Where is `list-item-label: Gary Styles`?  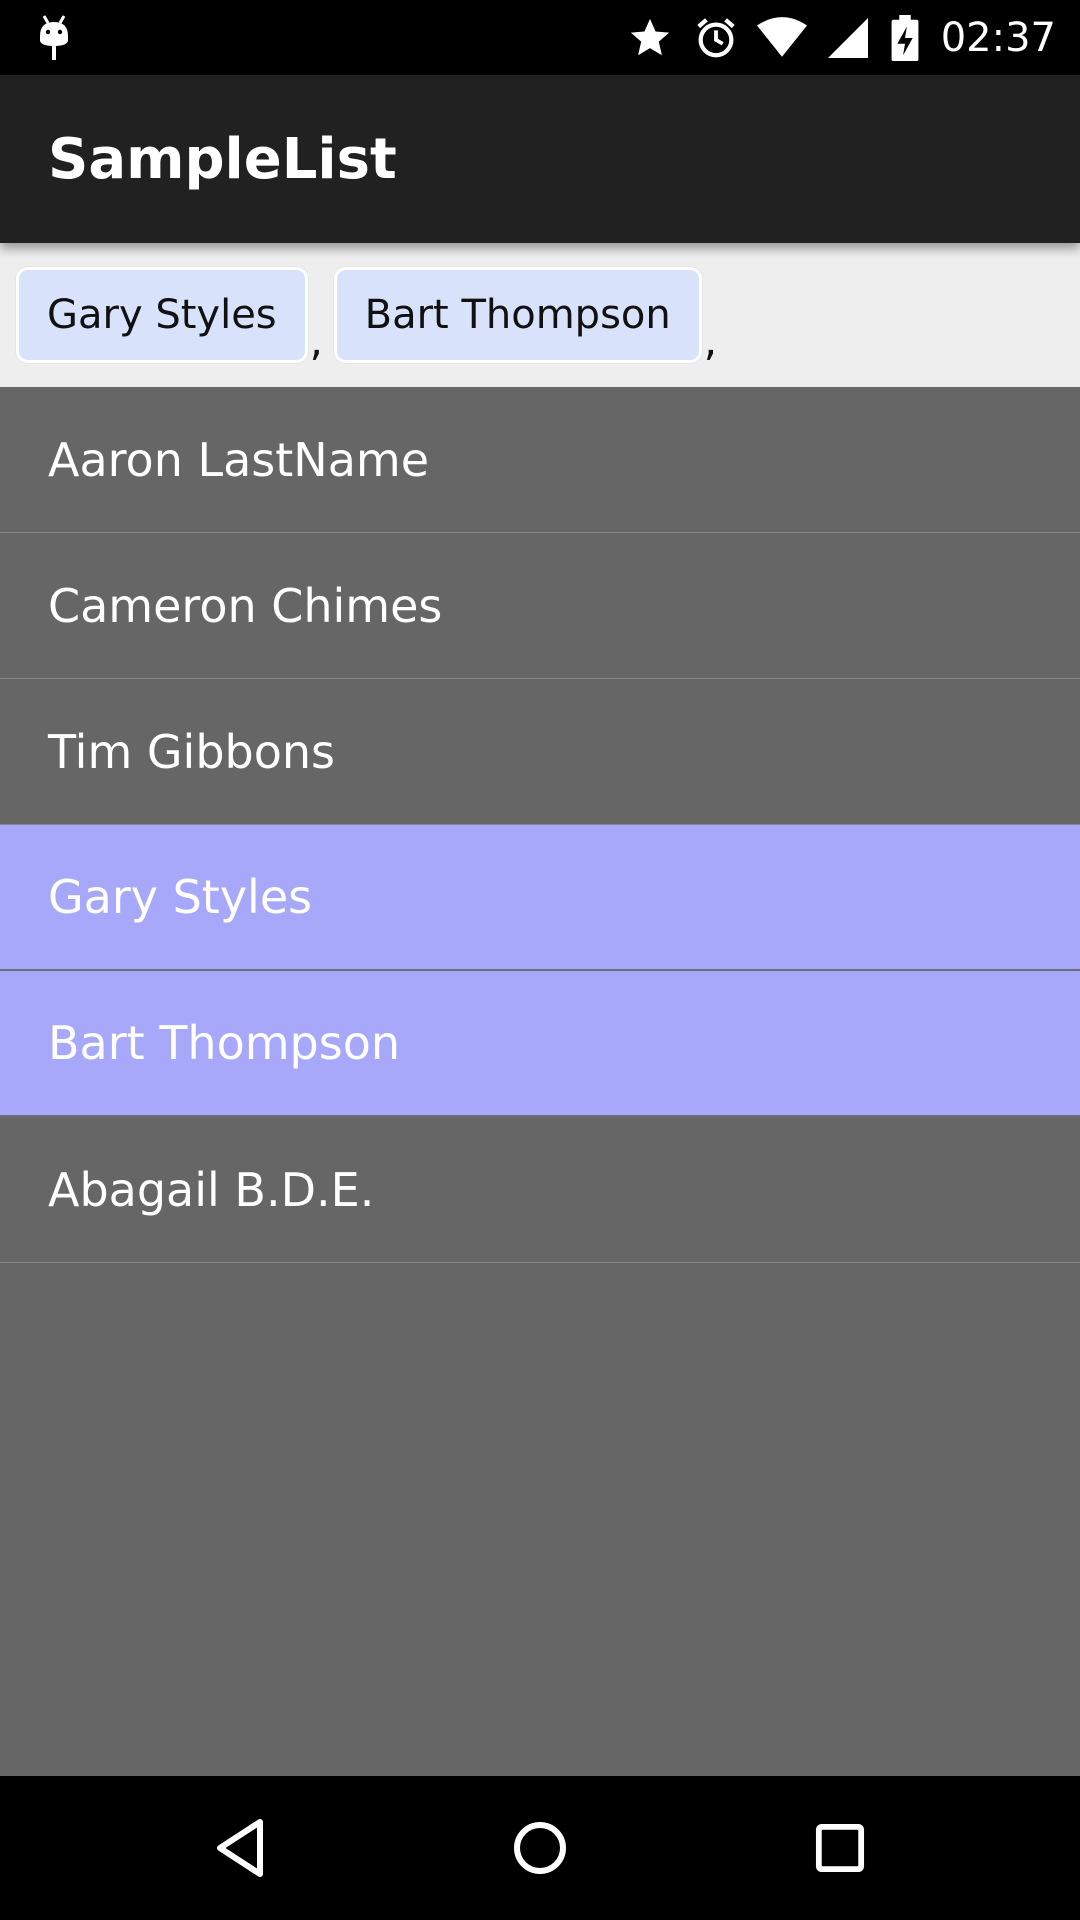
list-item-label: Gary Styles is located at coordinates (180, 897).